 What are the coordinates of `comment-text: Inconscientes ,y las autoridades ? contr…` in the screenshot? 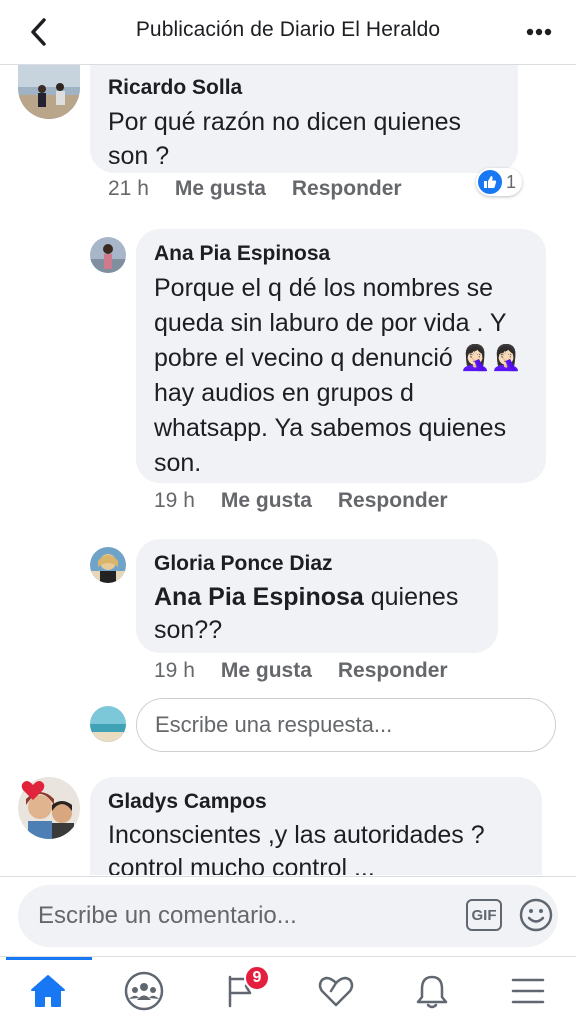 It's located at (296, 848).